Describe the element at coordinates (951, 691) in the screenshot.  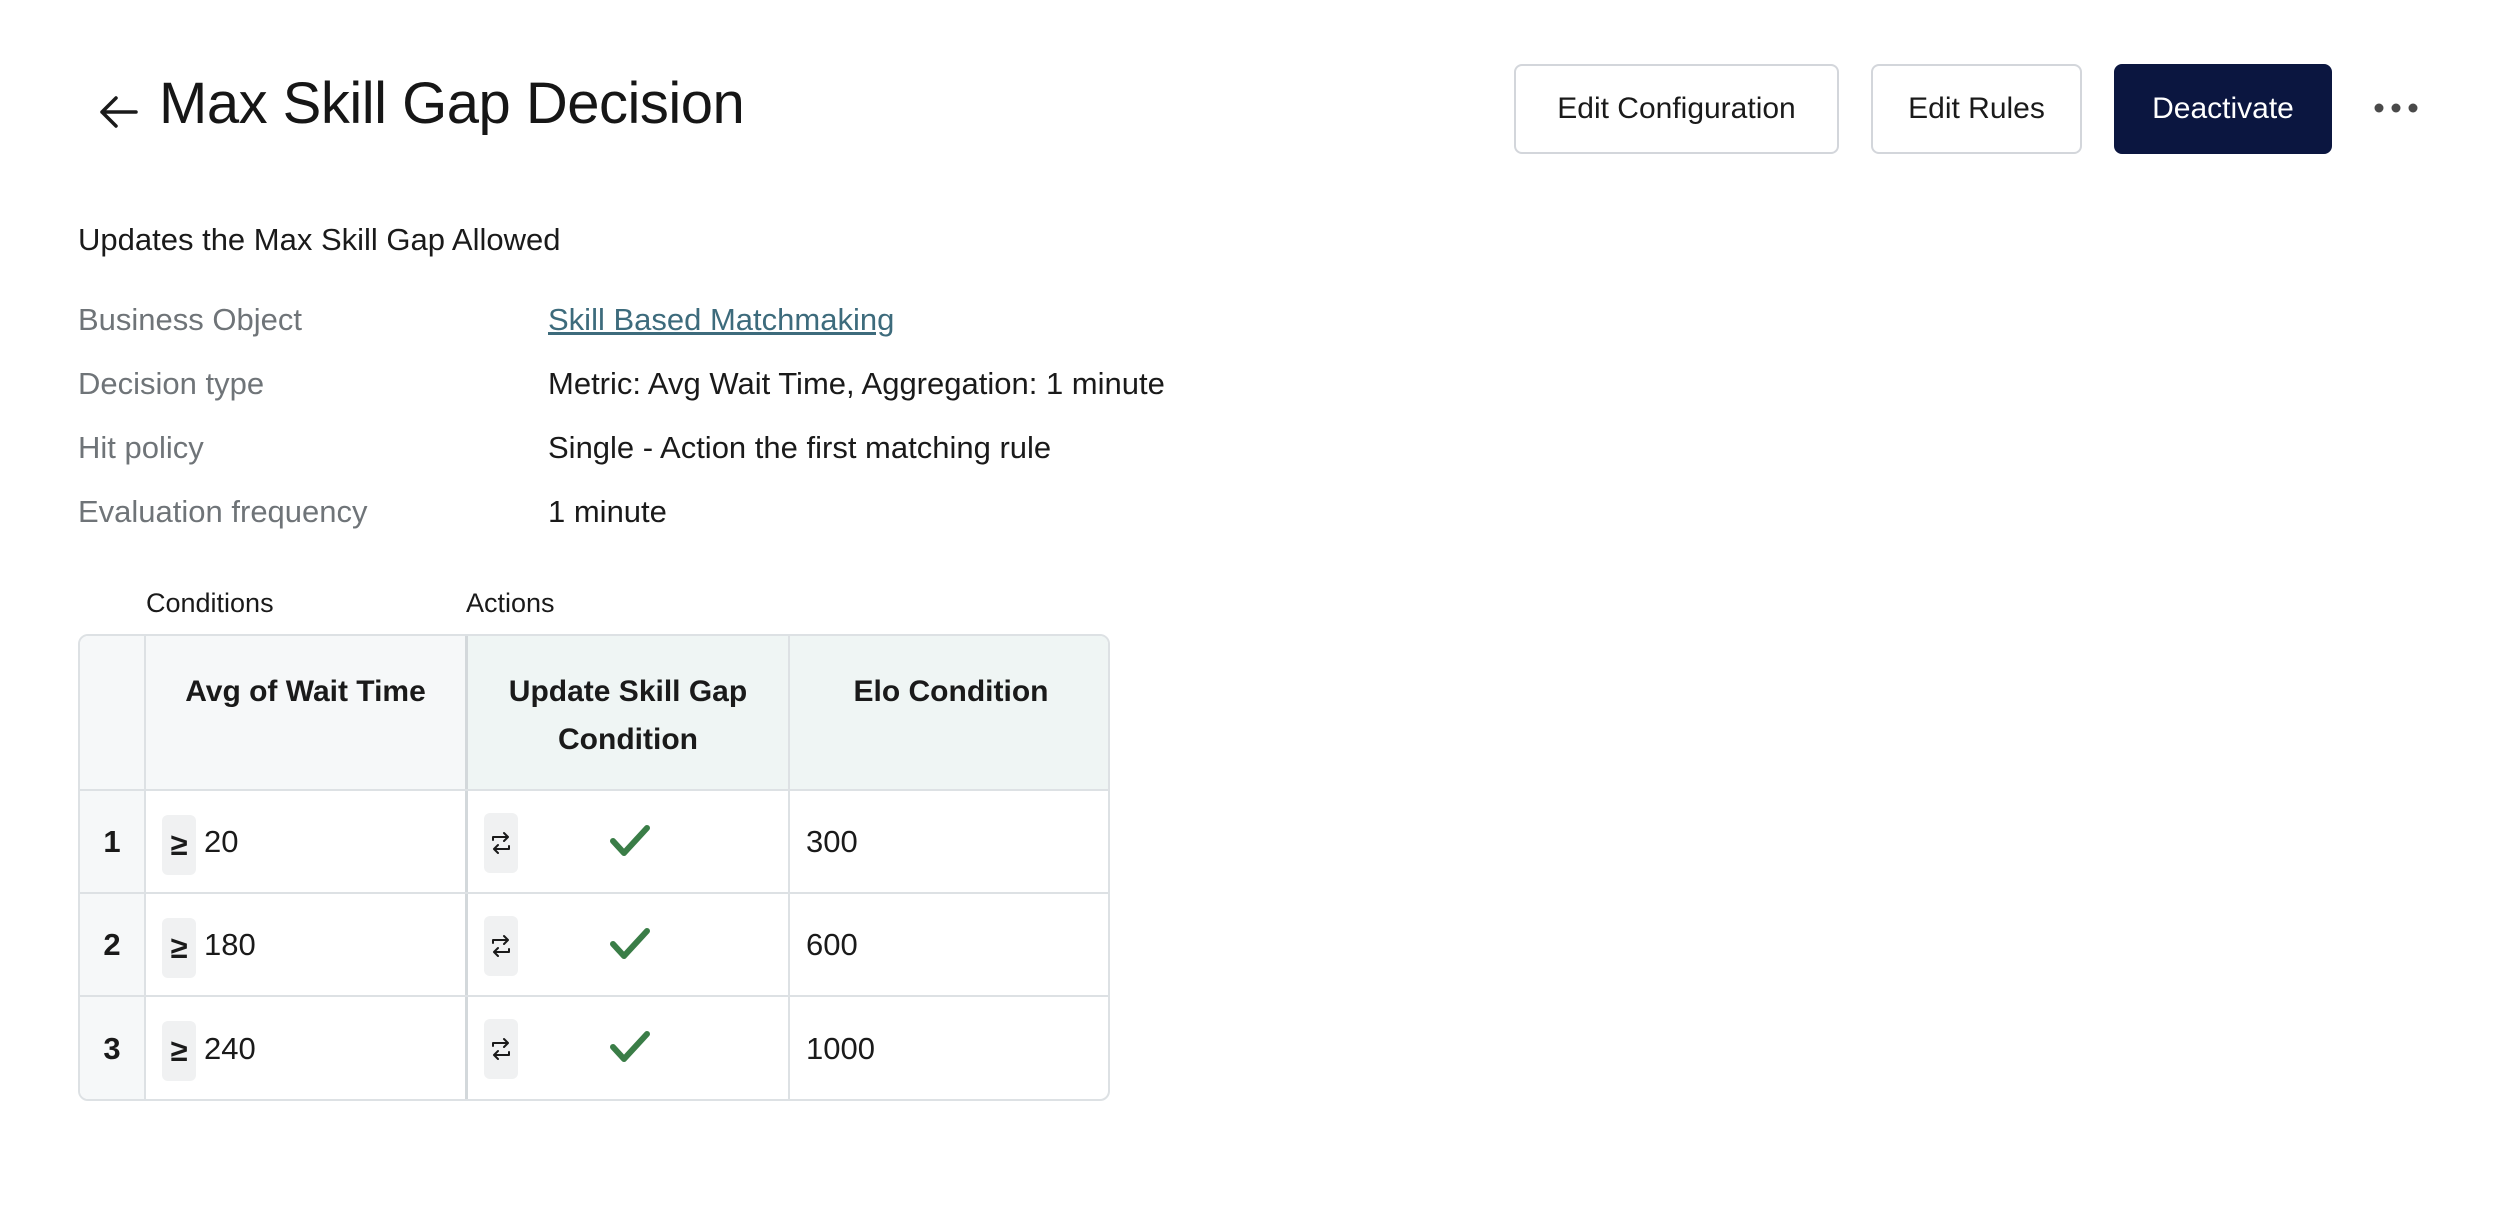
I see `elo-column-header: Elo Condition` at that location.